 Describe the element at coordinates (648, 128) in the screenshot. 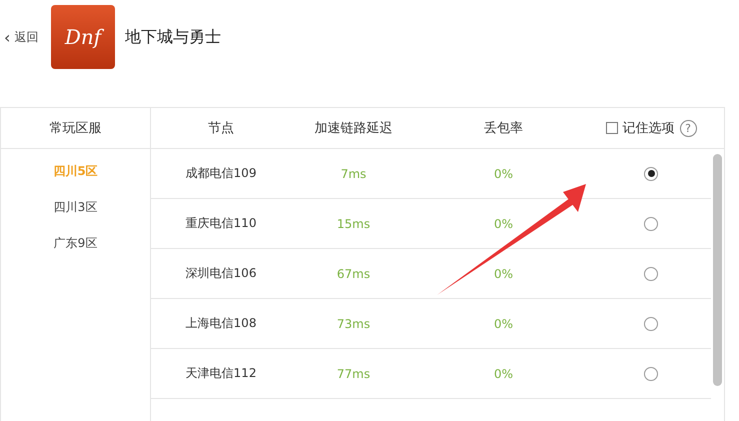

I see `remember-label: 记住选项` at that location.